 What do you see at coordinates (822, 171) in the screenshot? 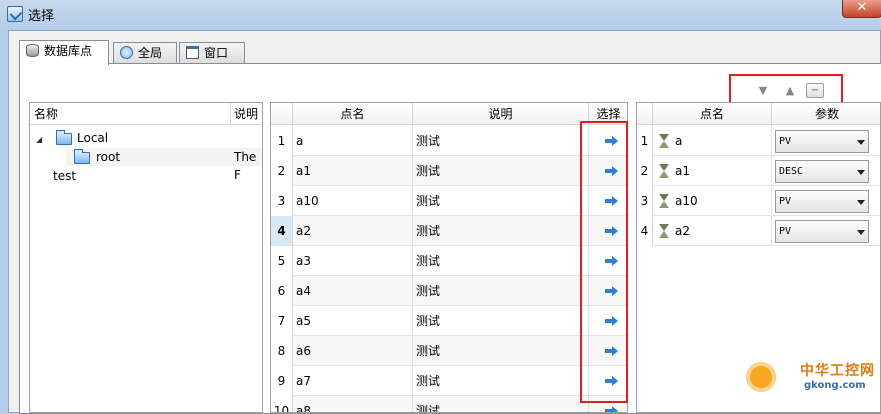
I see `param-select: DESC` at bounding box center [822, 171].